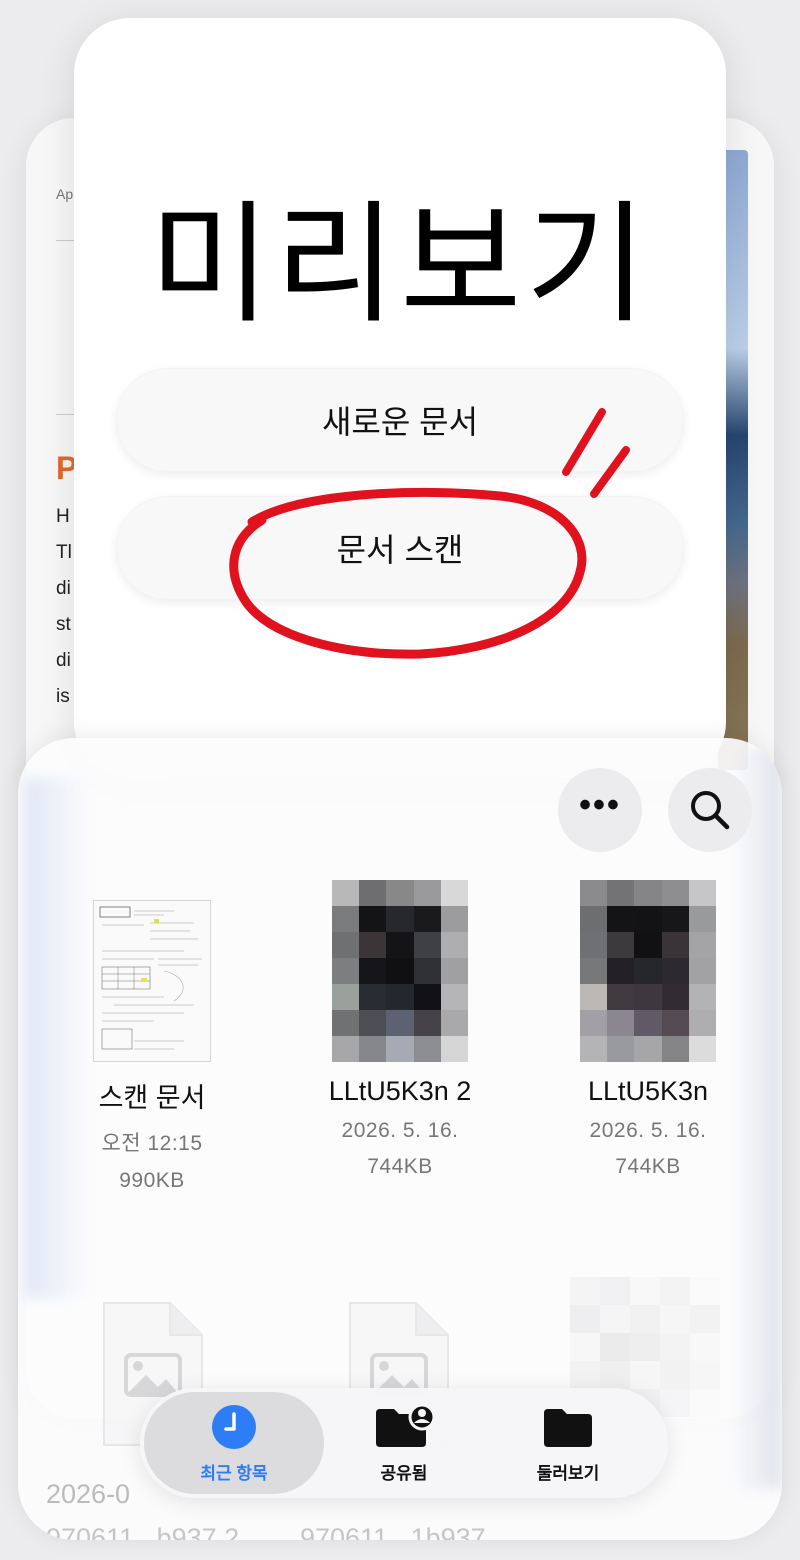 The height and width of the screenshot is (1560, 800). Describe the element at coordinates (568, 1427) in the screenshot. I see `folder-icon` at that location.